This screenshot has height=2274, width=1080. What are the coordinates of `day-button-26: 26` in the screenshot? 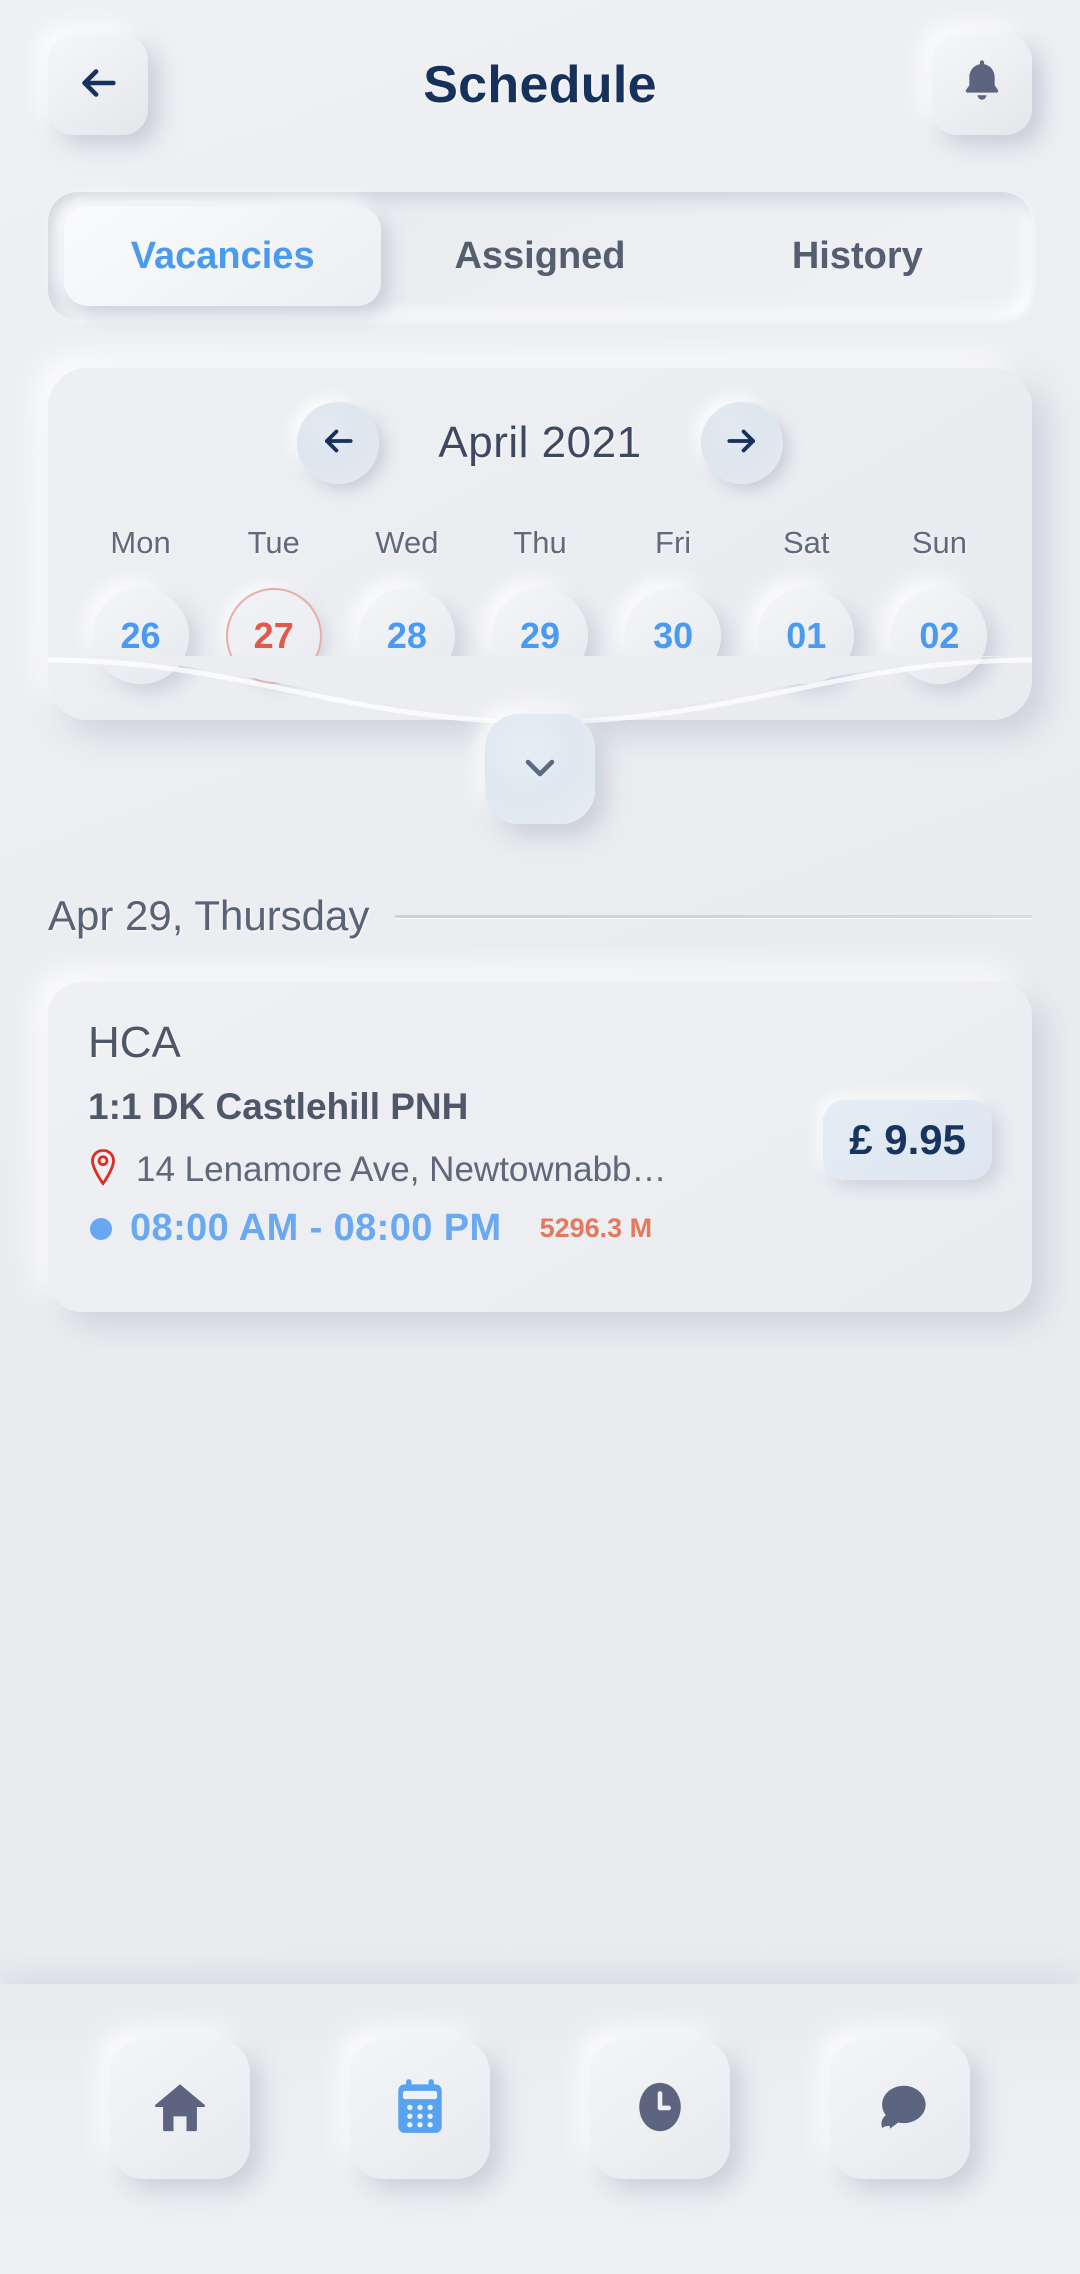 It's located at (140, 636).